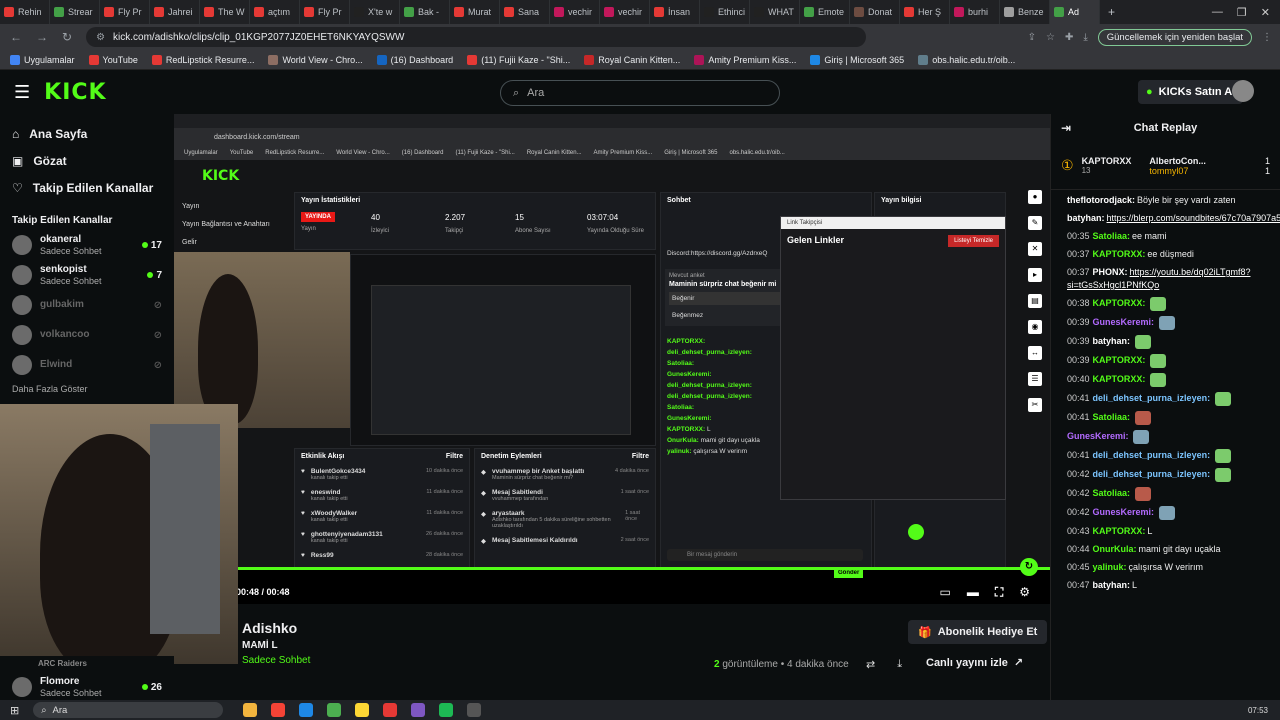 The height and width of the screenshot is (720, 1280). What do you see at coordinates (973, 592) in the screenshot?
I see `theater-icon: ▬` at bounding box center [973, 592].